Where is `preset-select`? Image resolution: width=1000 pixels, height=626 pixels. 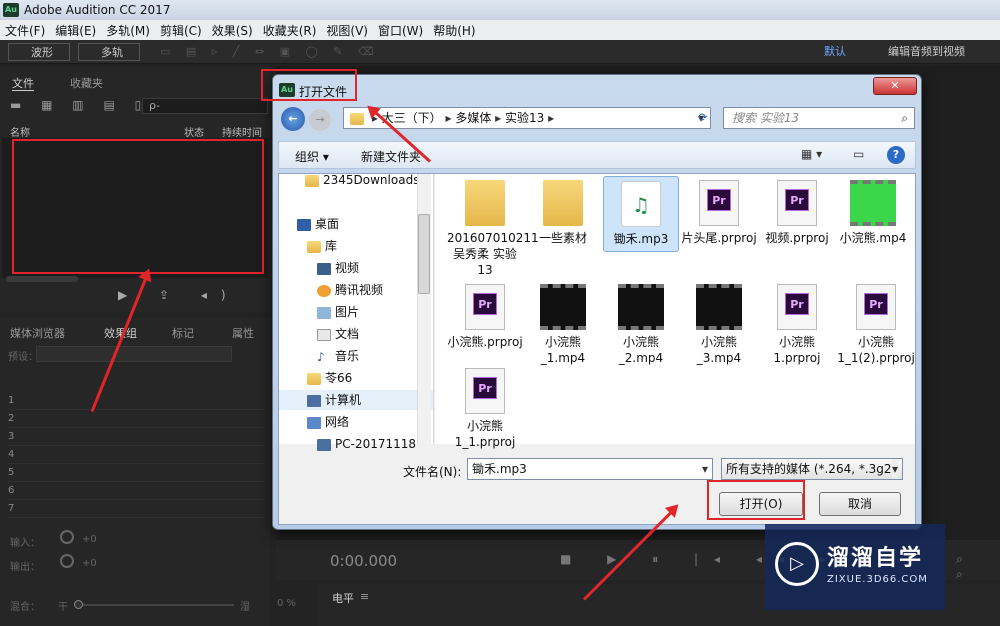 preset-select is located at coordinates (134, 354).